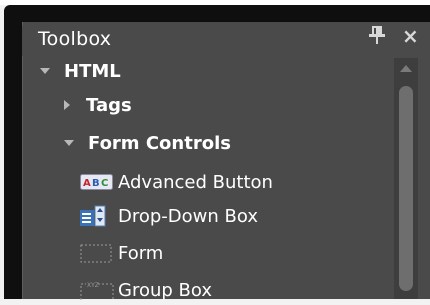 The width and height of the screenshot is (430, 305). Describe the element at coordinates (97, 290) in the screenshot. I see `group-box-icon: XYZ` at that location.